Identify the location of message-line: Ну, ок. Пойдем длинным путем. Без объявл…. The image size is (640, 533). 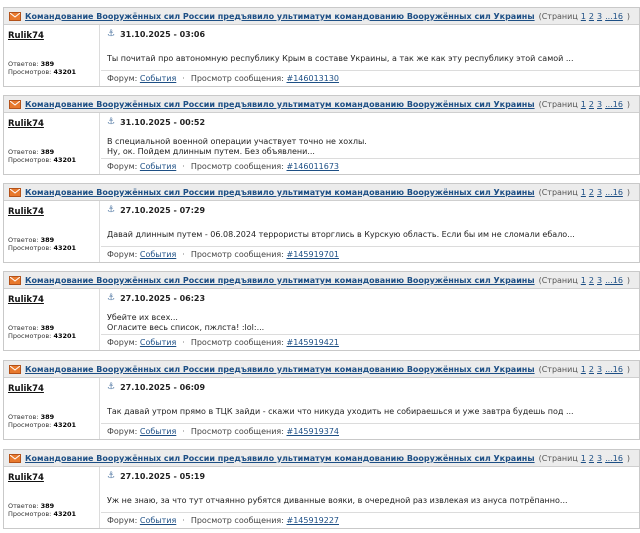
(211, 151).